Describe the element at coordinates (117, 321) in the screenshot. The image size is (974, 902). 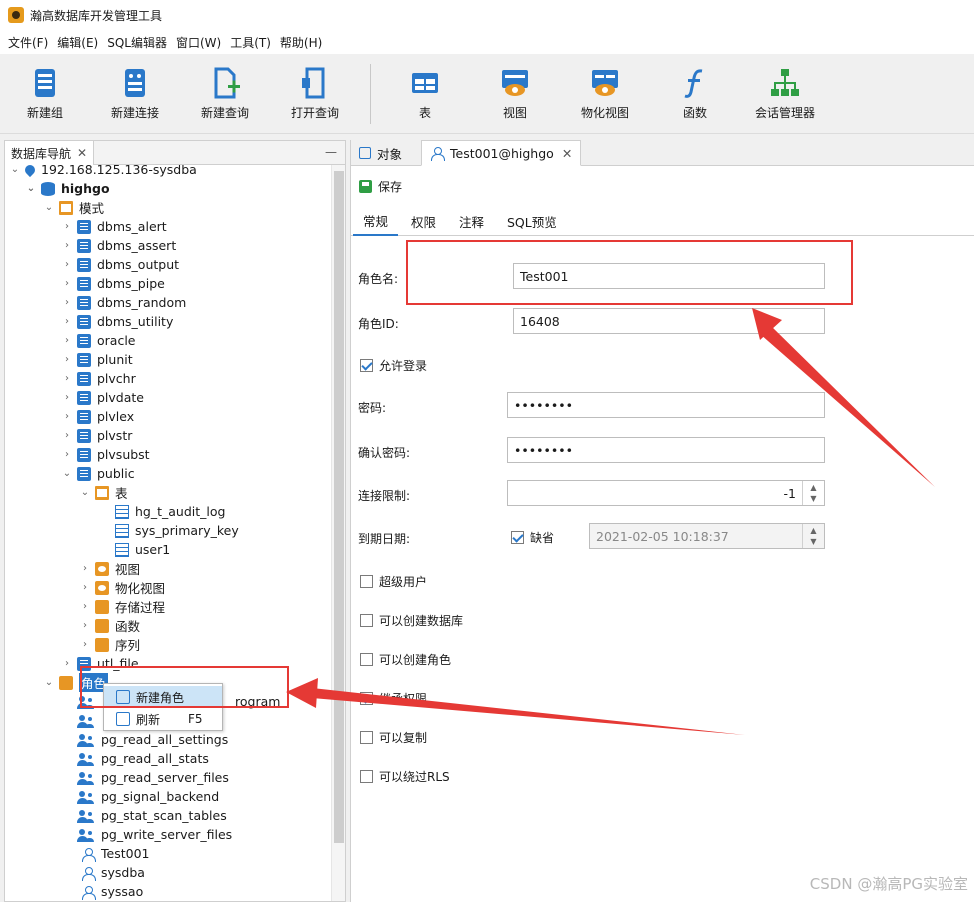
I see `tree-item-schema: › dbms_utility` at that location.